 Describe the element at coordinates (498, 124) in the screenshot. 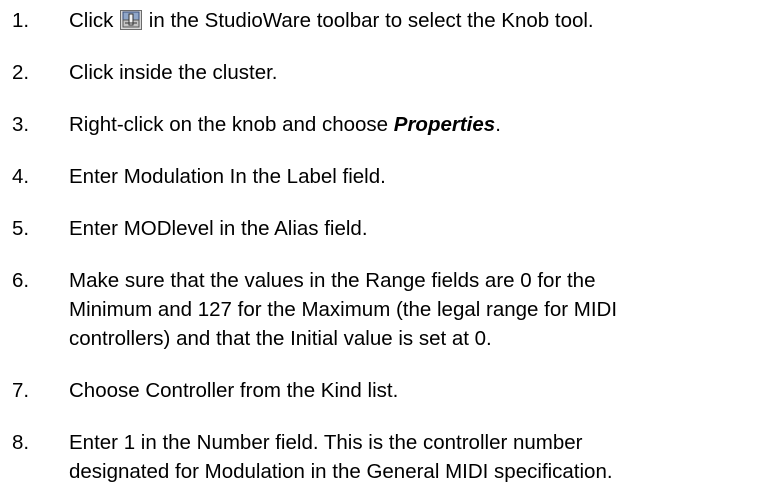

I see `step-text-after: .` at that location.